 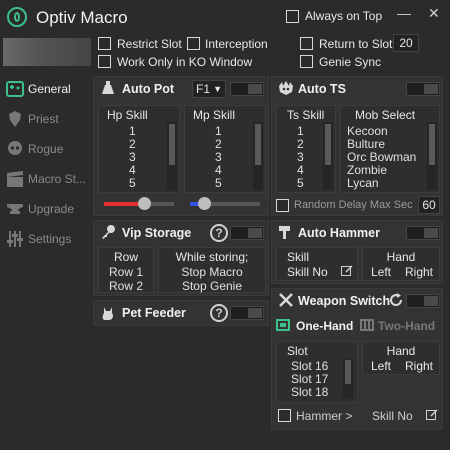 I want to click on sidebar-item-label: Priest, so click(x=43, y=119).